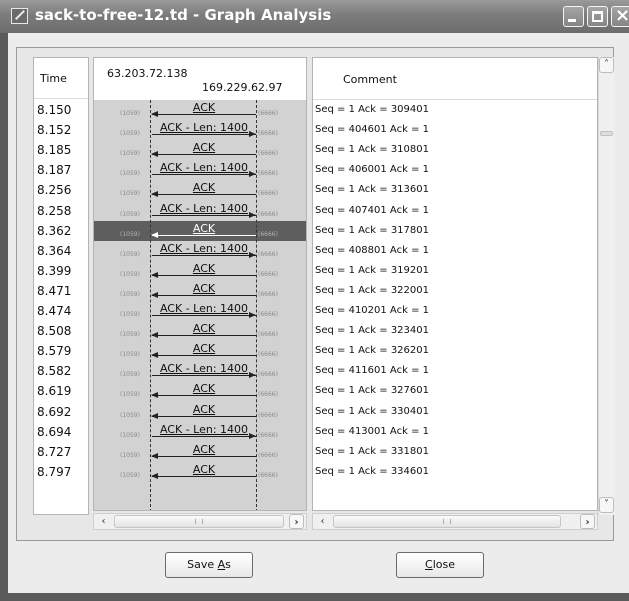  Describe the element at coordinates (455, 190) in the screenshot. I see `comment-cell: Seq = 1 Ack = 313601` at that location.